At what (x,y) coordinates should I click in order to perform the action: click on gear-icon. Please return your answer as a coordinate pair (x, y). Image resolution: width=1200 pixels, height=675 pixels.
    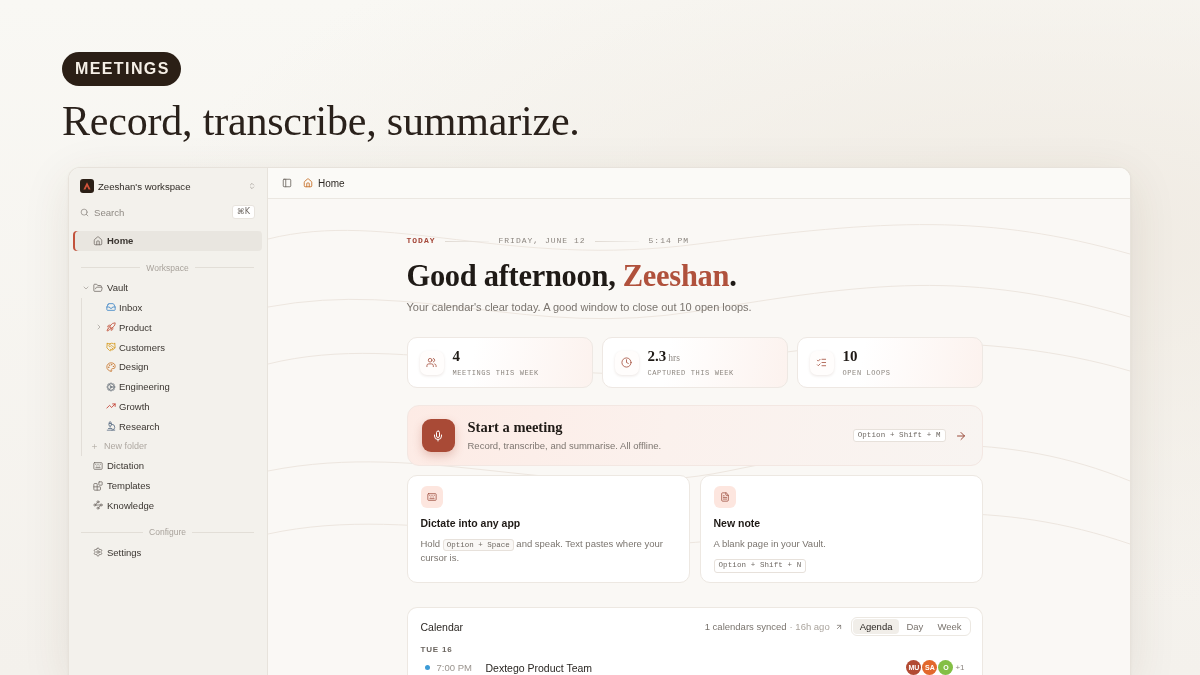
    Looking at the image, I should click on (111, 386).